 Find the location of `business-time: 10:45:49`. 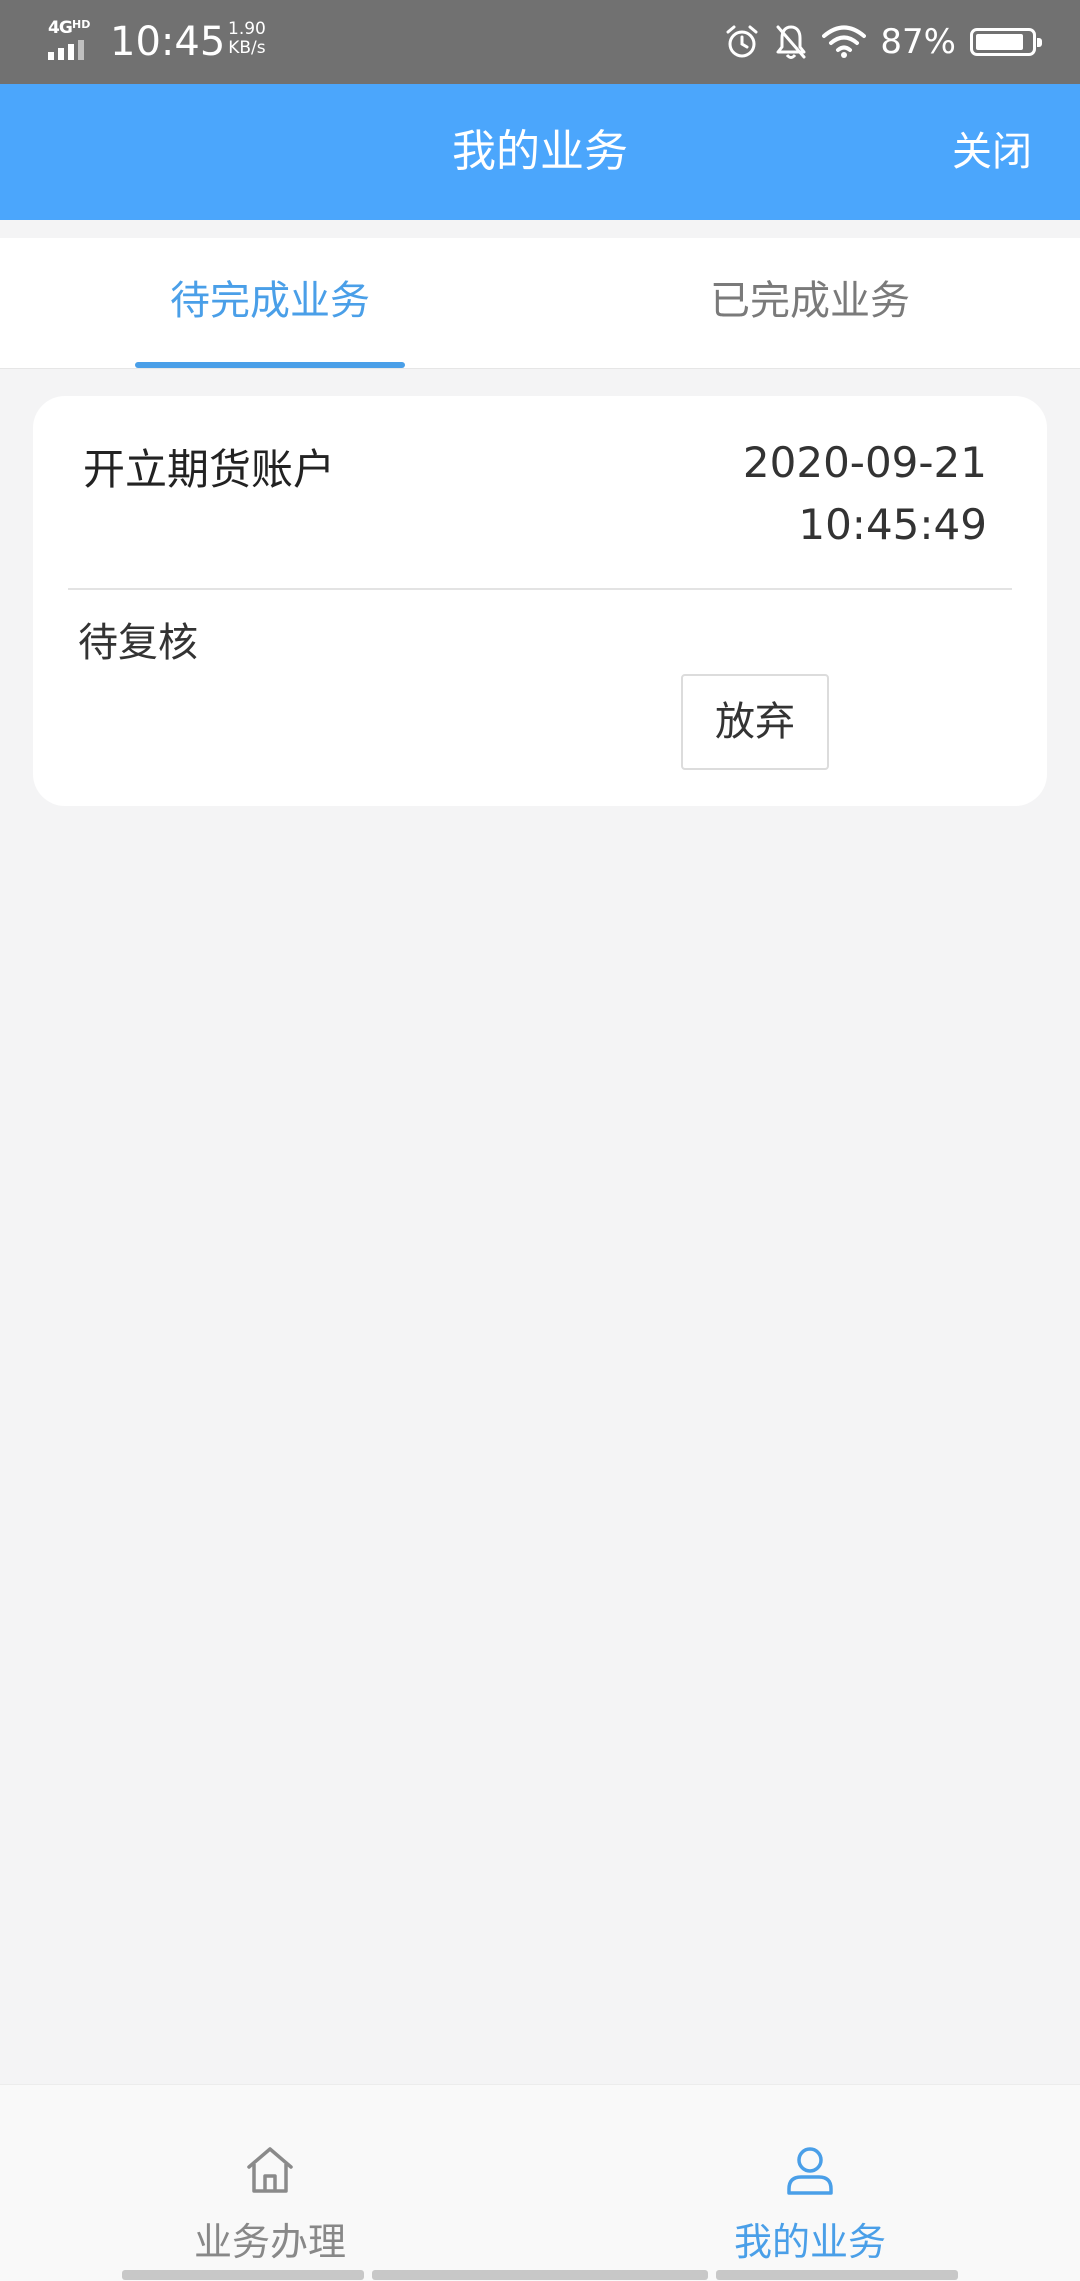

business-time: 10:45:49 is located at coordinates (892, 524).